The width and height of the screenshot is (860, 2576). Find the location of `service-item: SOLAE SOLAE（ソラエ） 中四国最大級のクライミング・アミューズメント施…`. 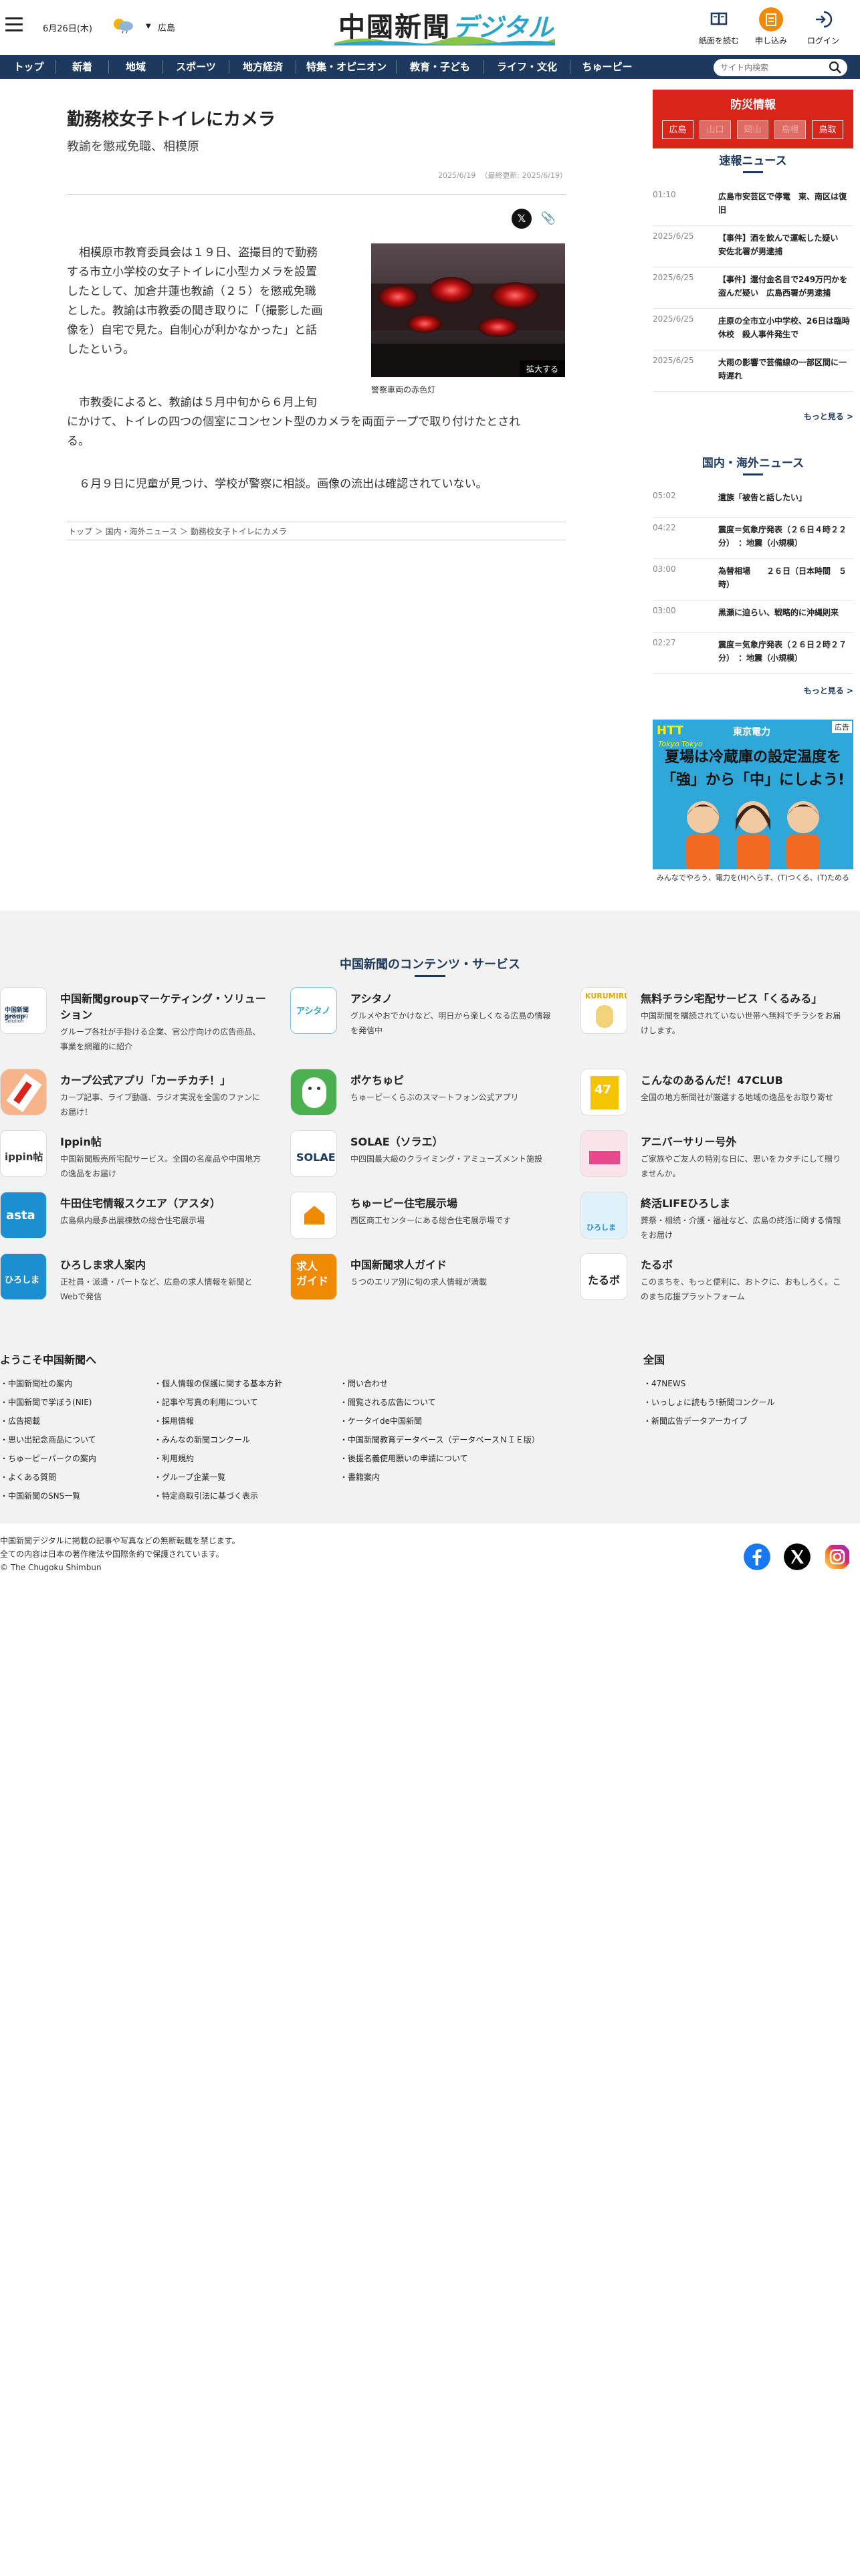

service-item: SOLAE SOLAE（ソラエ） 中四国最大級のクライミング・アミューズメント施… is located at coordinates (424, 1157).